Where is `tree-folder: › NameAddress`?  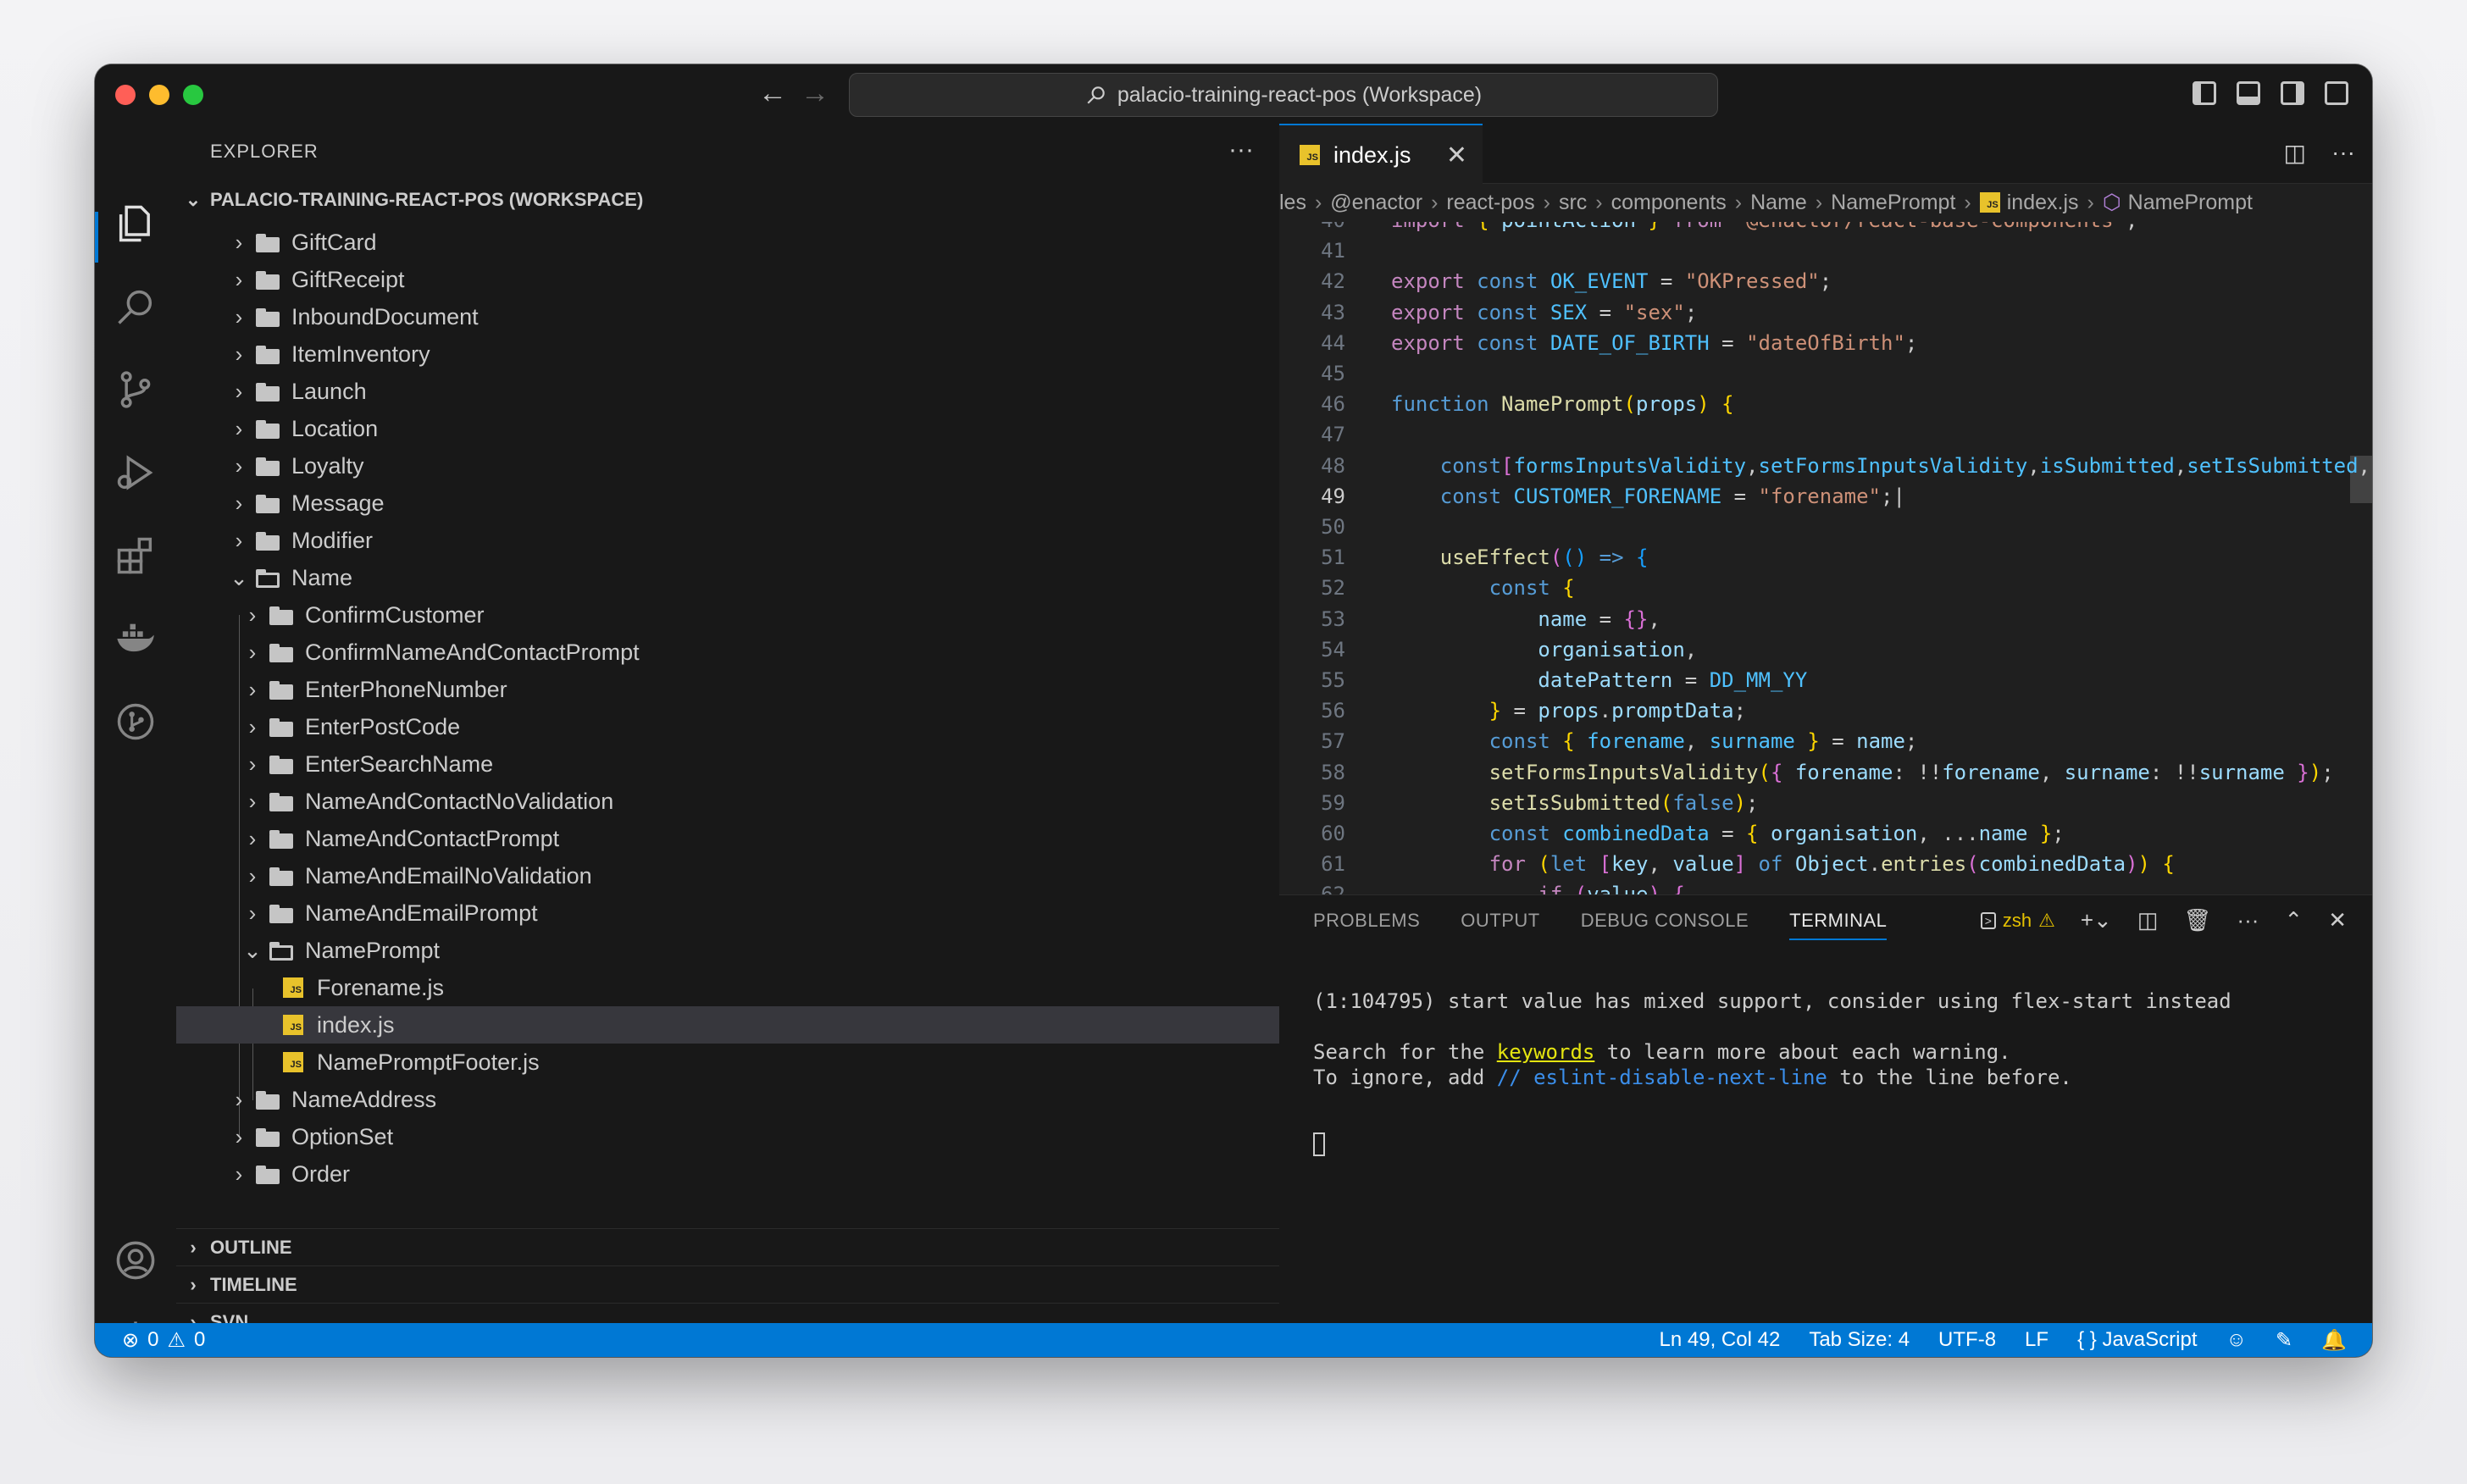 tree-folder: › NameAddress is located at coordinates (727, 1099).